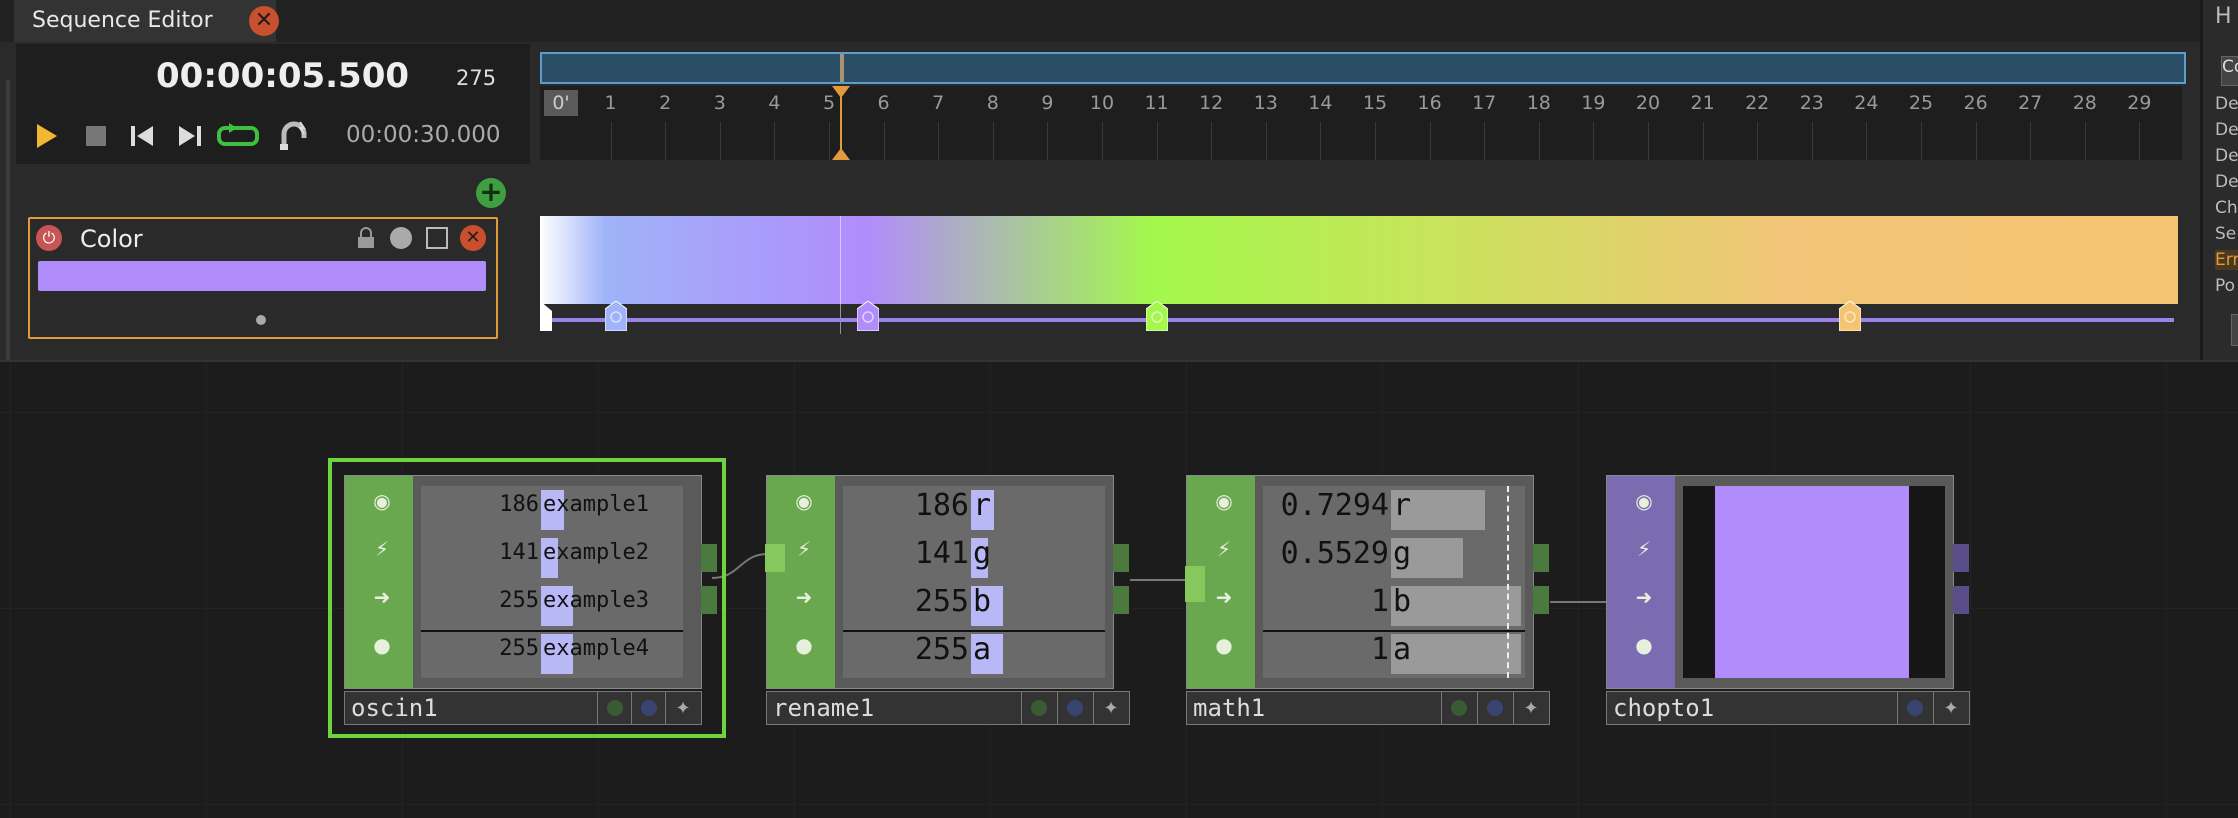 This screenshot has width=2238, height=818. Describe the element at coordinates (394, 708) in the screenshot. I see `node-name: oscin1` at that location.